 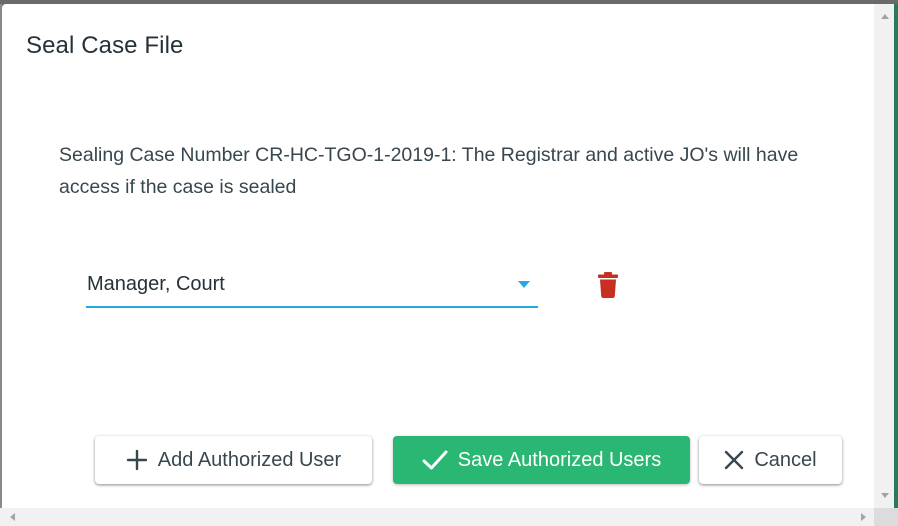 I want to click on plus-icon, so click(x=137, y=460).